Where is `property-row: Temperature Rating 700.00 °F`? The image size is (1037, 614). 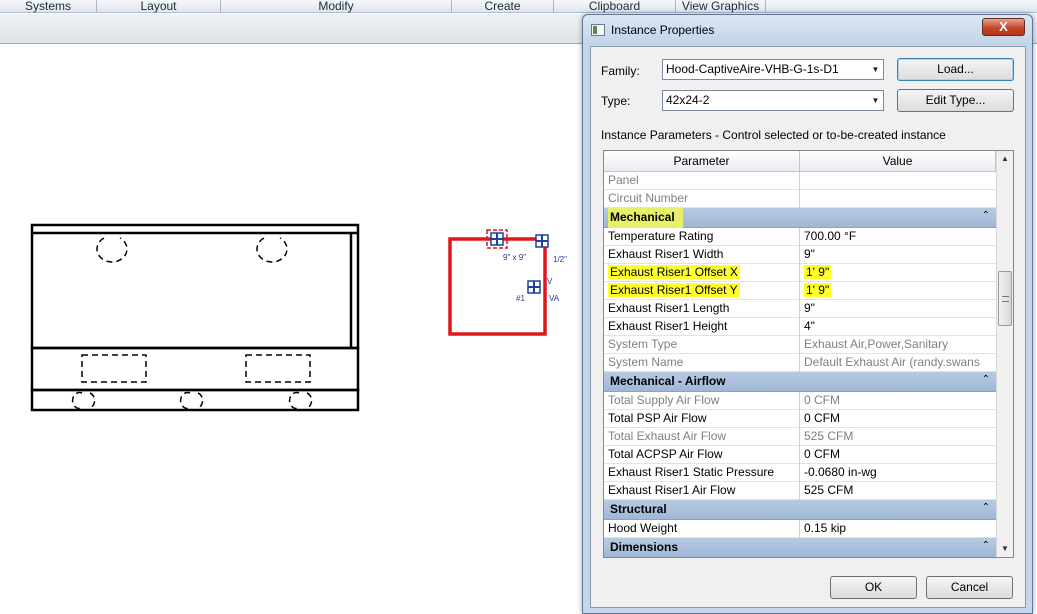
property-row: Temperature Rating 700.00 °F is located at coordinates (800, 237).